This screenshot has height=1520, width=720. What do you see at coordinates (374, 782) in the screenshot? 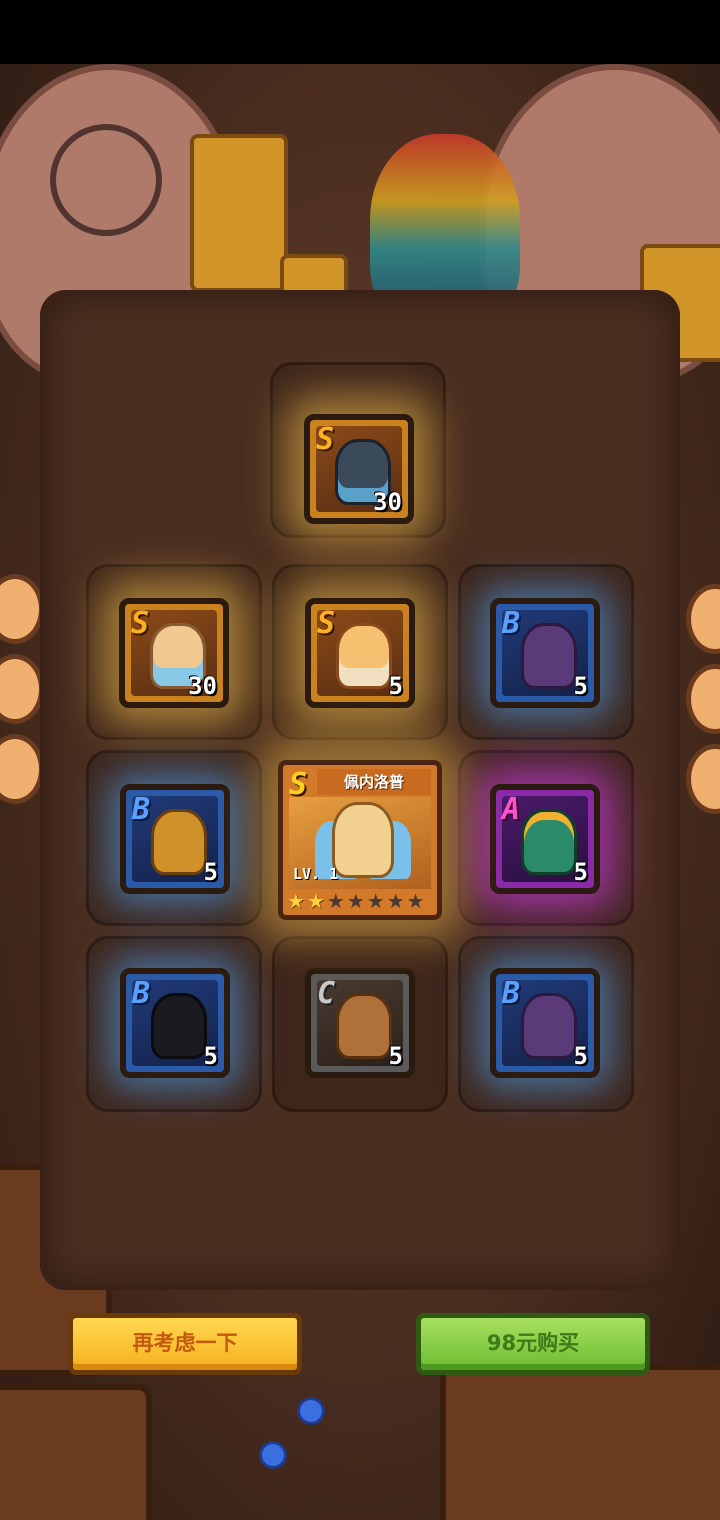
I see `hero-name: 佩内洛普` at bounding box center [374, 782].